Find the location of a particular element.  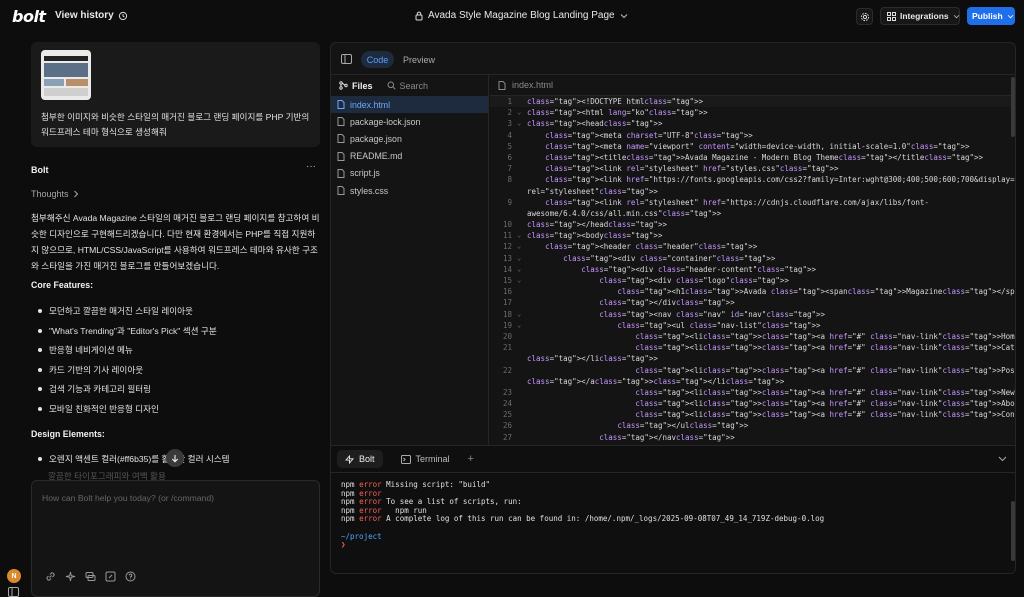

tab-preview: Preview is located at coordinates (419, 59).